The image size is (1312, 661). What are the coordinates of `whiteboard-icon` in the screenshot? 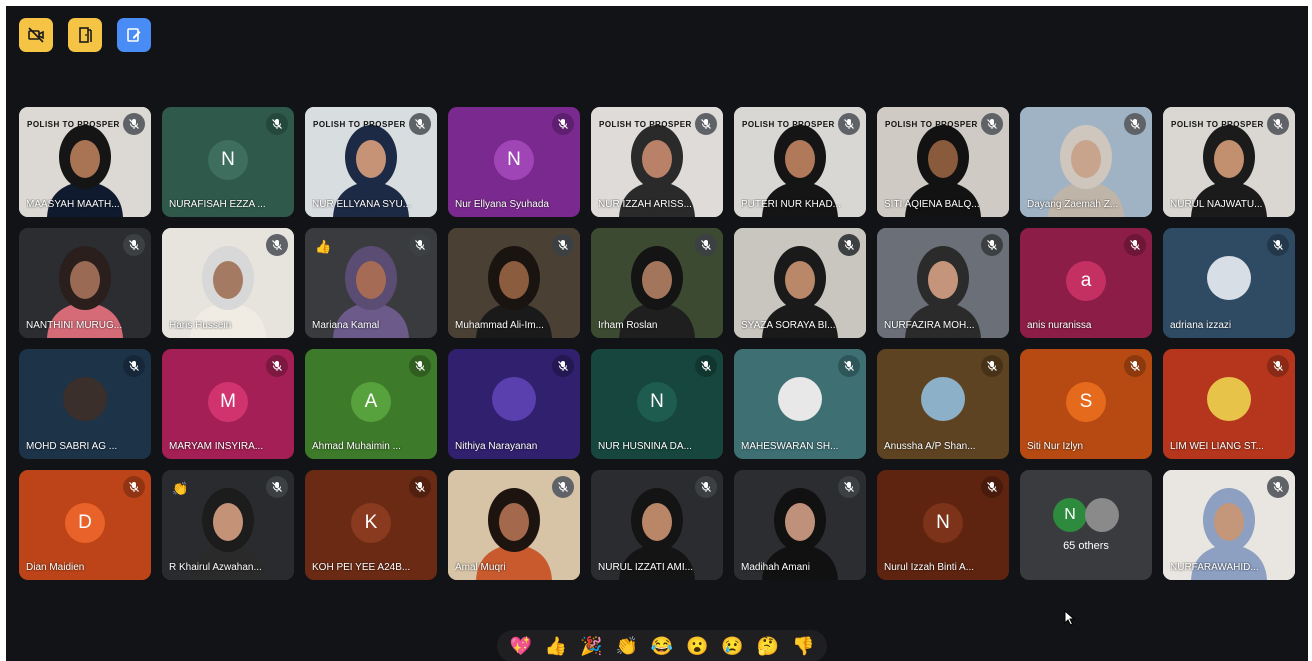 It's located at (134, 35).